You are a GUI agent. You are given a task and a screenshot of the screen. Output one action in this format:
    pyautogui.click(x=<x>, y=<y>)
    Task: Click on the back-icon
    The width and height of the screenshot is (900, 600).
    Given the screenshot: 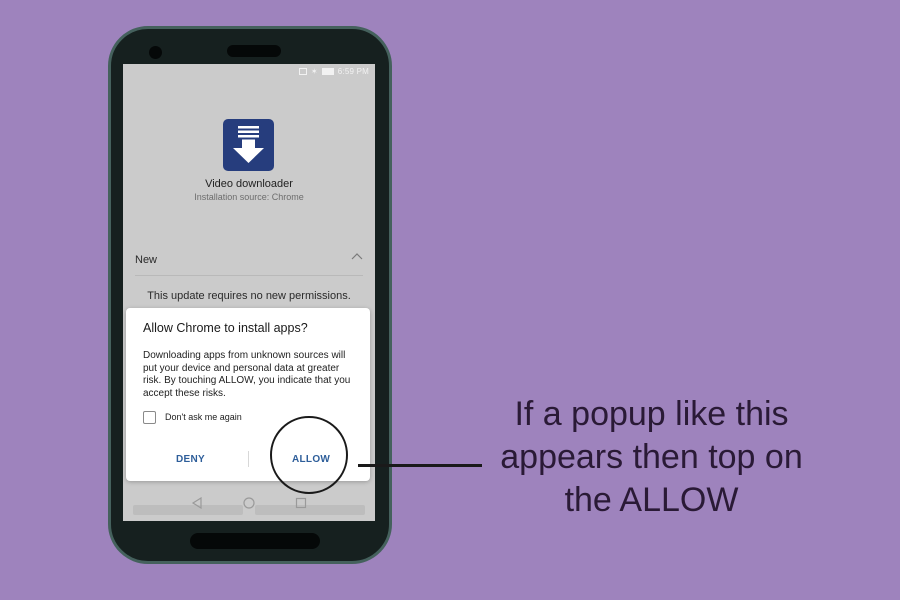 What is the action you would take?
    pyautogui.click(x=197, y=505)
    